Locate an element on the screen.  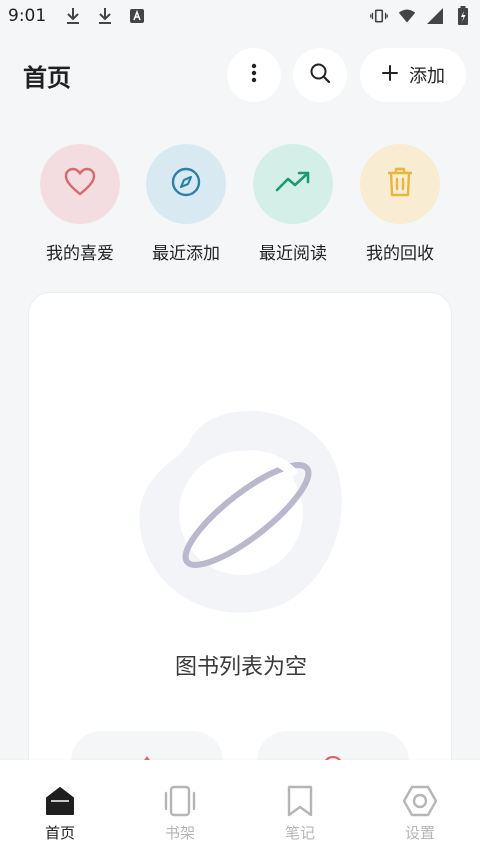
more-vertical-icon is located at coordinates (254, 75).